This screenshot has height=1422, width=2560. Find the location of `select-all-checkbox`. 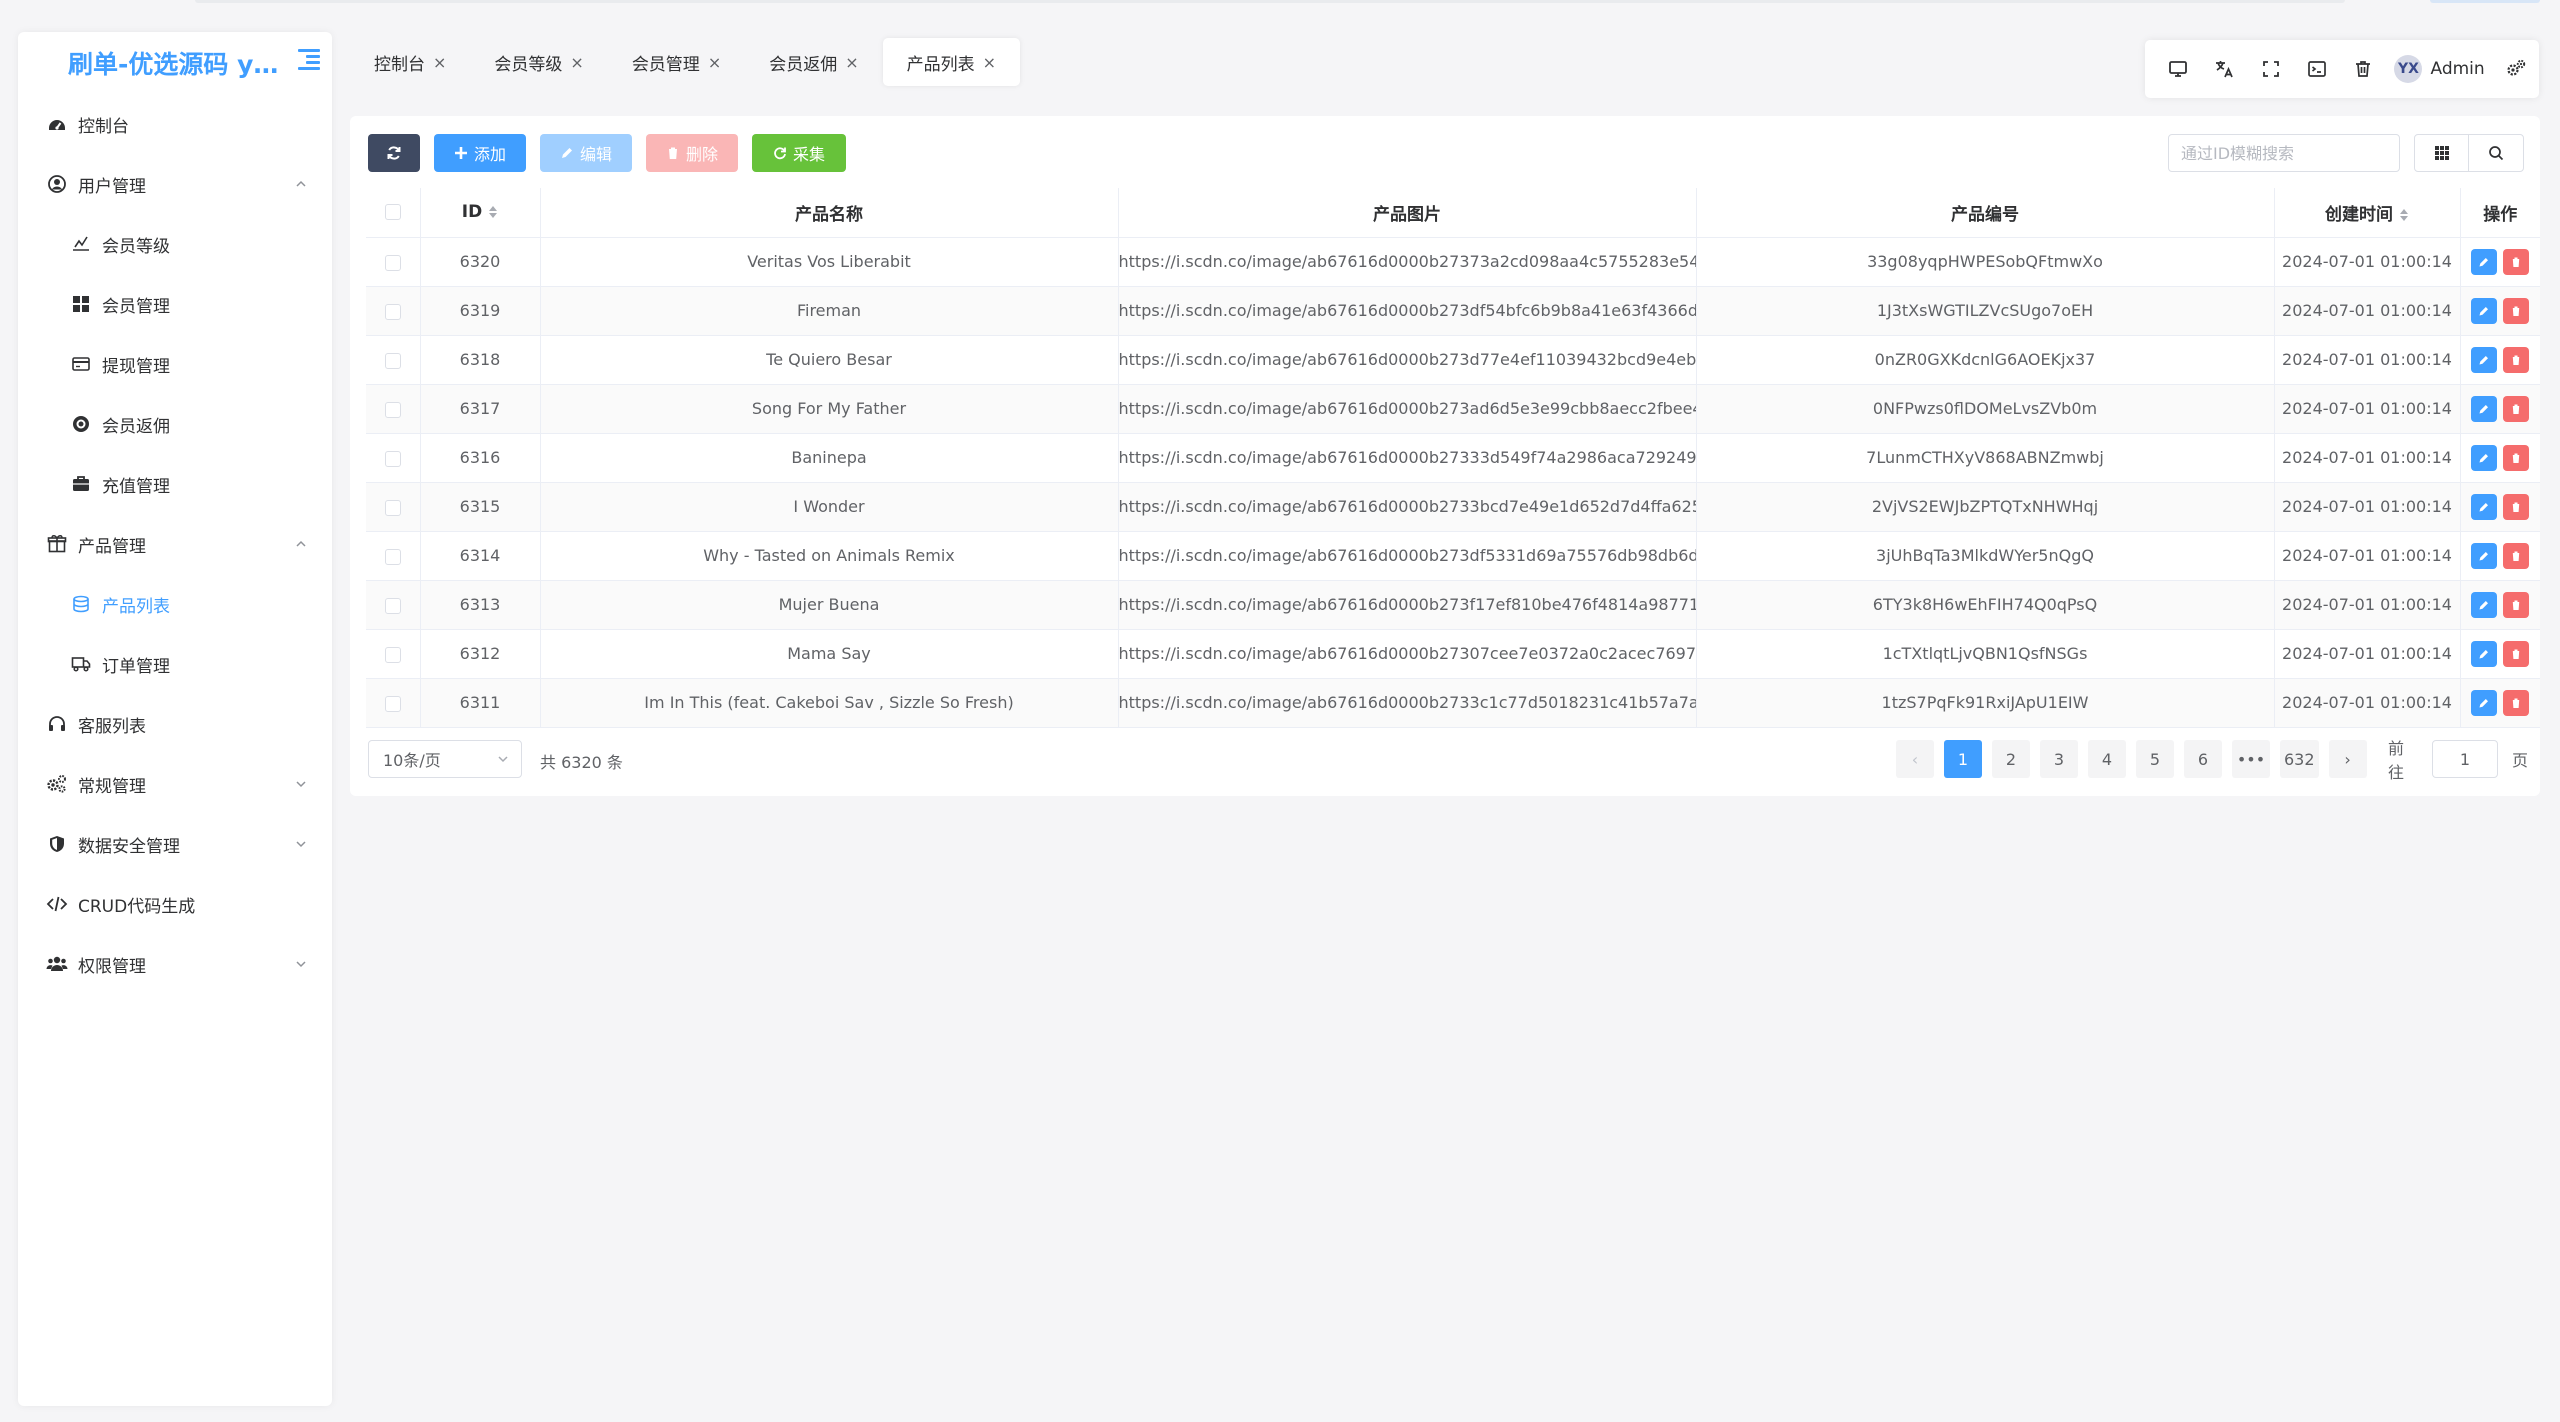

select-all-checkbox is located at coordinates (392, 212).